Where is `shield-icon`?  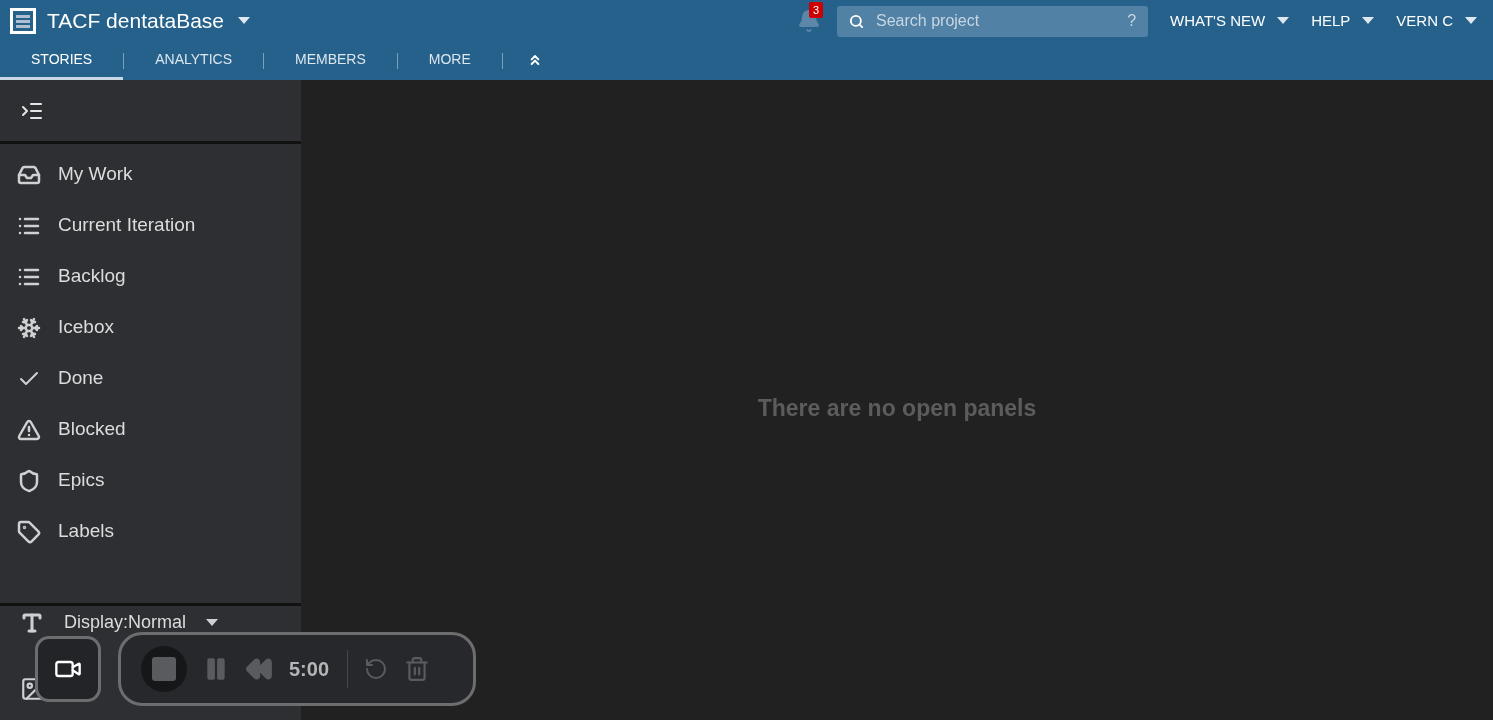 shield-icon is located at coordinates (29, 480).